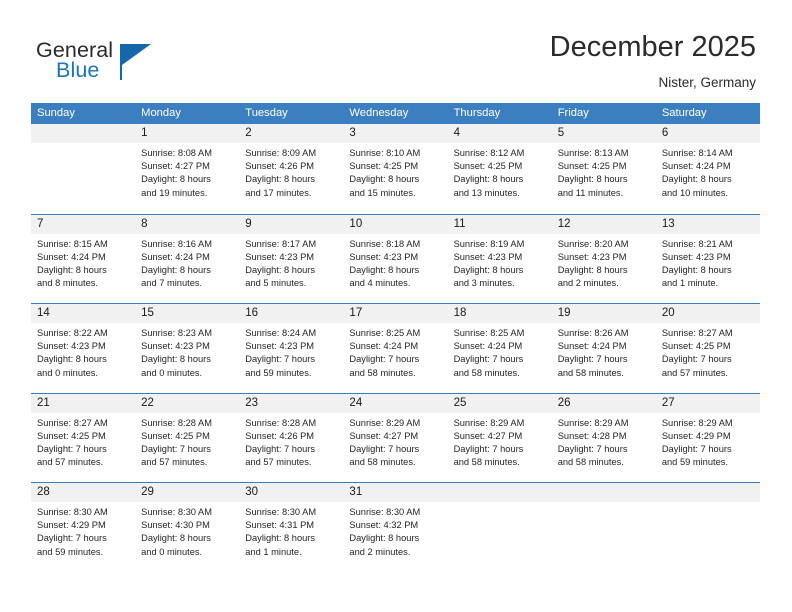 This screenshot has width=792, height=612. I want to click on sunrise-text: Sunrise: 8:29 AM, so click(489, 422).